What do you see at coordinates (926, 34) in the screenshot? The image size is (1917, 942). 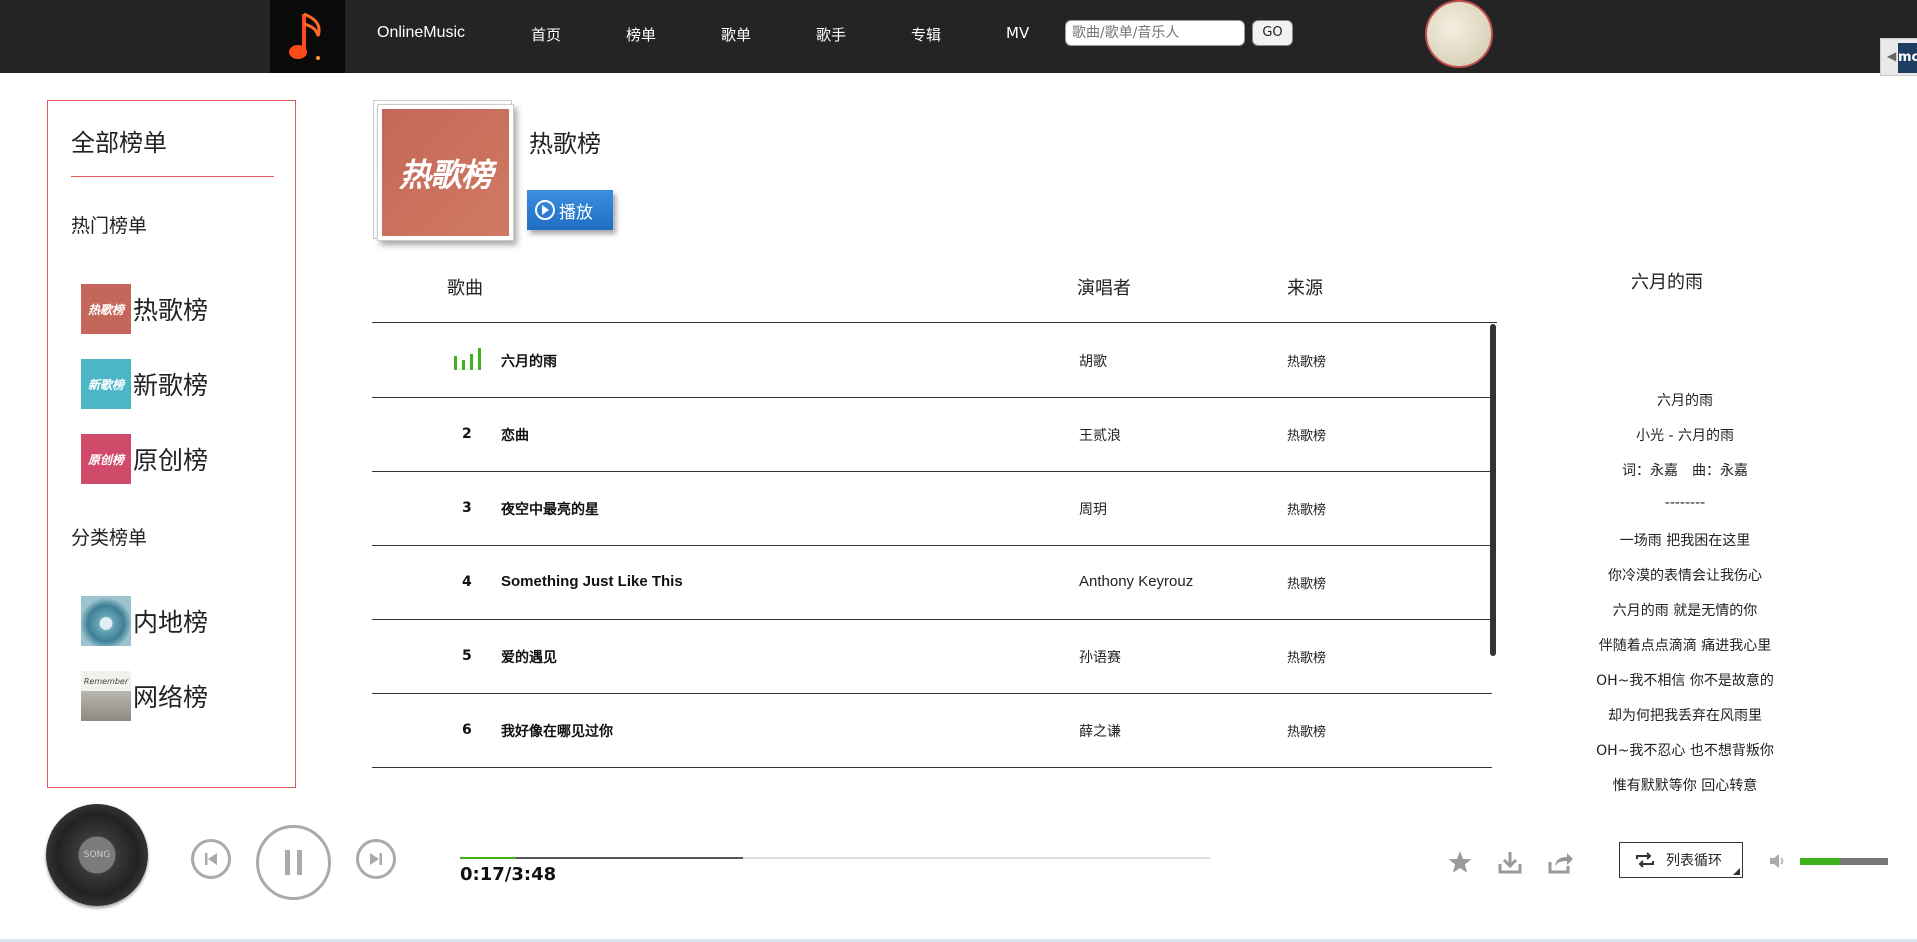 I see `nav-albums: 专辑` at bounding box center [926, 34].